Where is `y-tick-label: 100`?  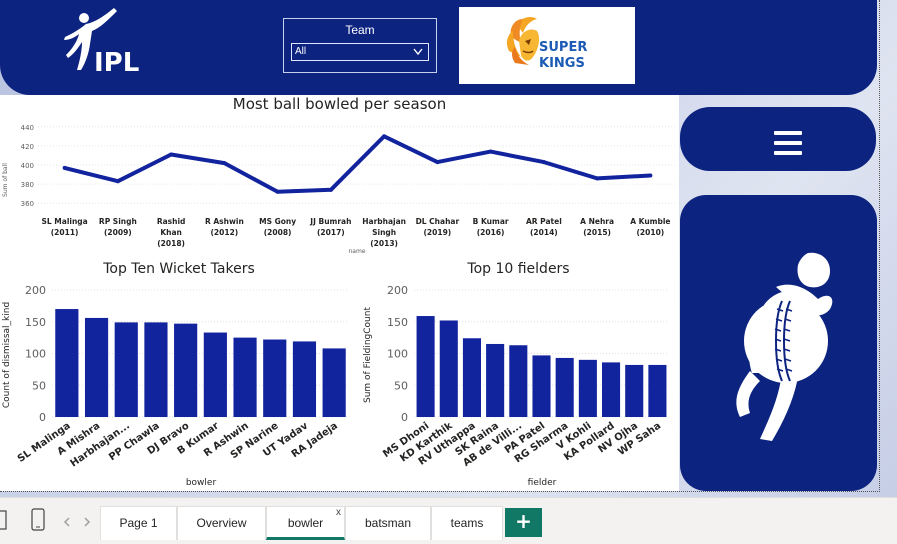
y-tick-label: 100 is located at coordinates (397, 354).